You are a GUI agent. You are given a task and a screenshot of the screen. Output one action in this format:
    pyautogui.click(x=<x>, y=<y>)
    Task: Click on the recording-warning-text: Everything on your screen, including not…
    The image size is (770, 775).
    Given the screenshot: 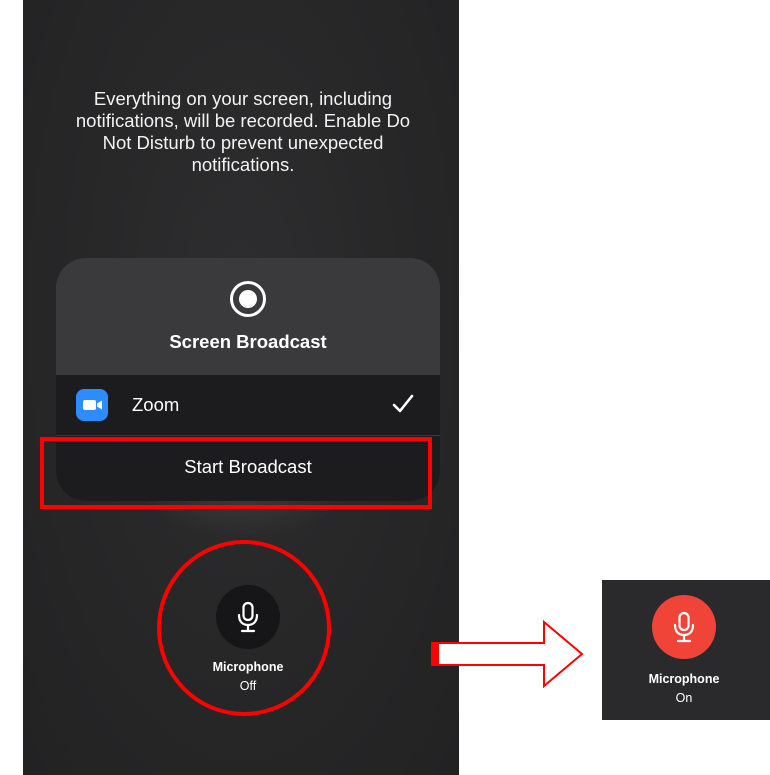 What is the action you would take?
    pyautogui.click(x=243, y=131)
    